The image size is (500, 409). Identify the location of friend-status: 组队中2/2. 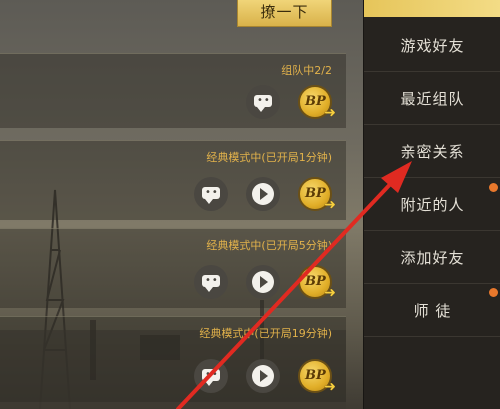
(306, 70).